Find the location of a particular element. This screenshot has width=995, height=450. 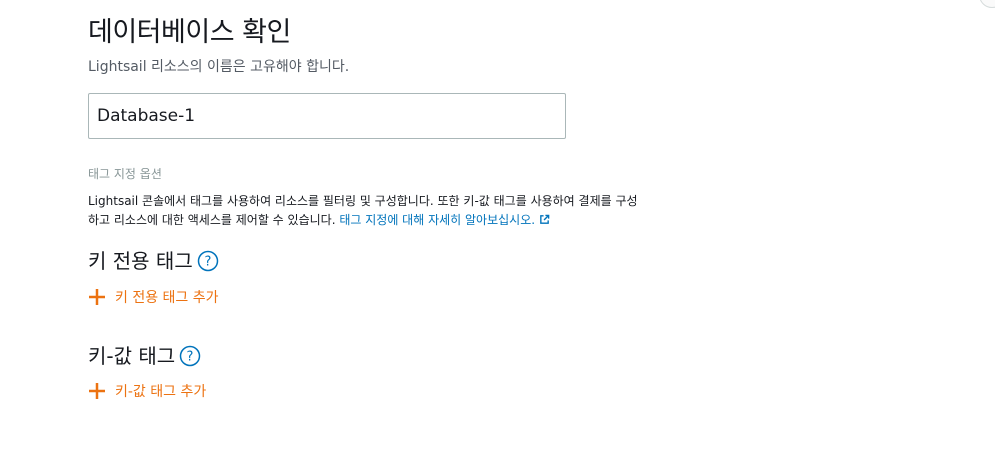

tagging-description-line2: 하고 리소스에 대한 액세스를 제어할 수 있습니다. is located at coordinates (212, 220).